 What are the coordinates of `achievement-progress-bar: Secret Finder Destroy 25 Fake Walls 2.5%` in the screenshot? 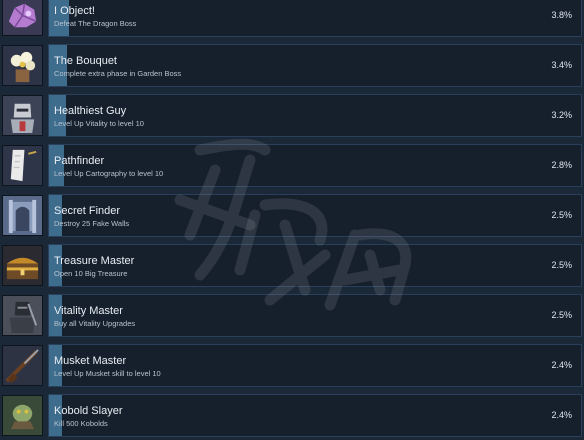 It's located at (315, 215).